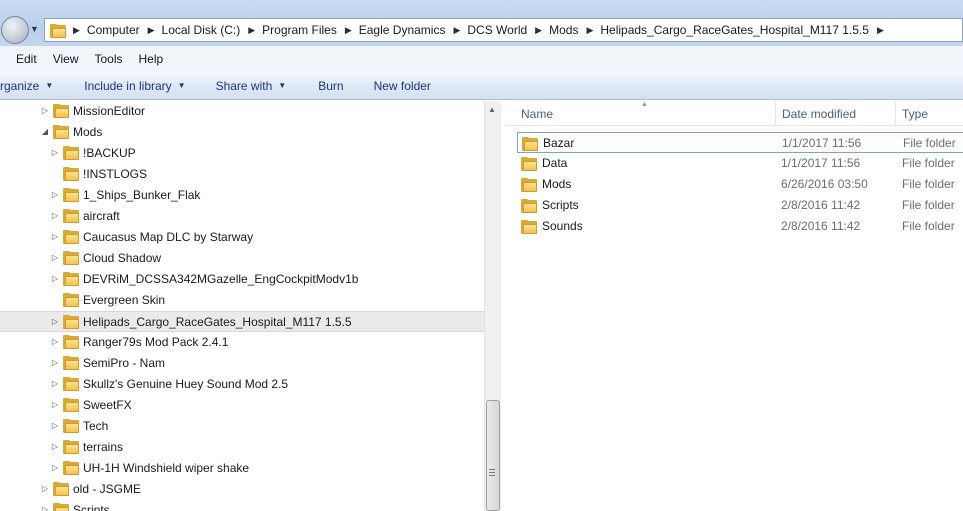  I want to click on tree-item-label: SemiPro - Nam, so click(124, 363).